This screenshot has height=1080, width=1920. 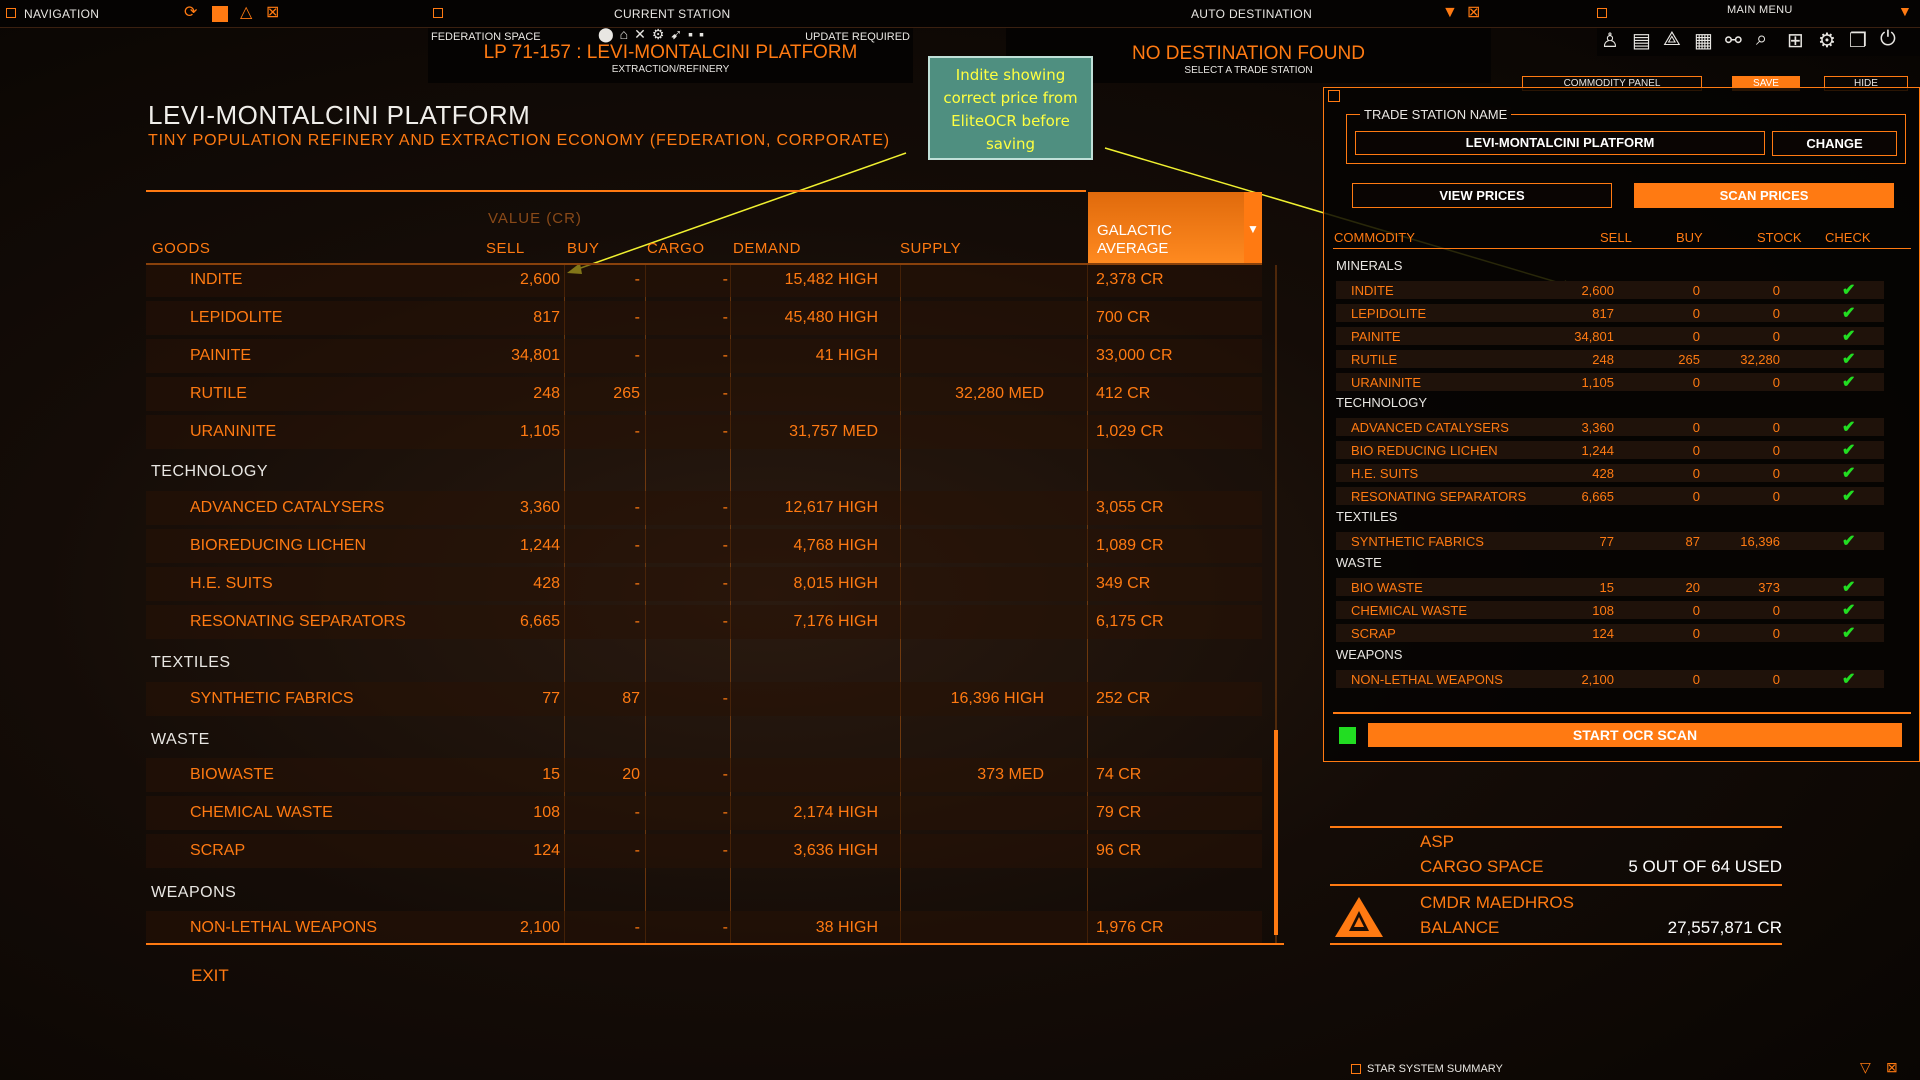 I want to click on ocr-row: SCRAP 124 0 0 ✔, so click(x=1610, y=633).